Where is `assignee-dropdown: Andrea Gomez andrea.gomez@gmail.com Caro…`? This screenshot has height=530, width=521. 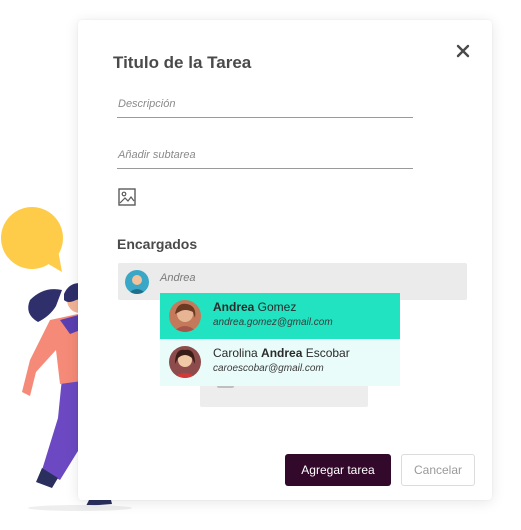
assignee-dropdown: Andrea Gomez andrea.gomez@gmail.com Caro… is located at coordinates (280, 339).